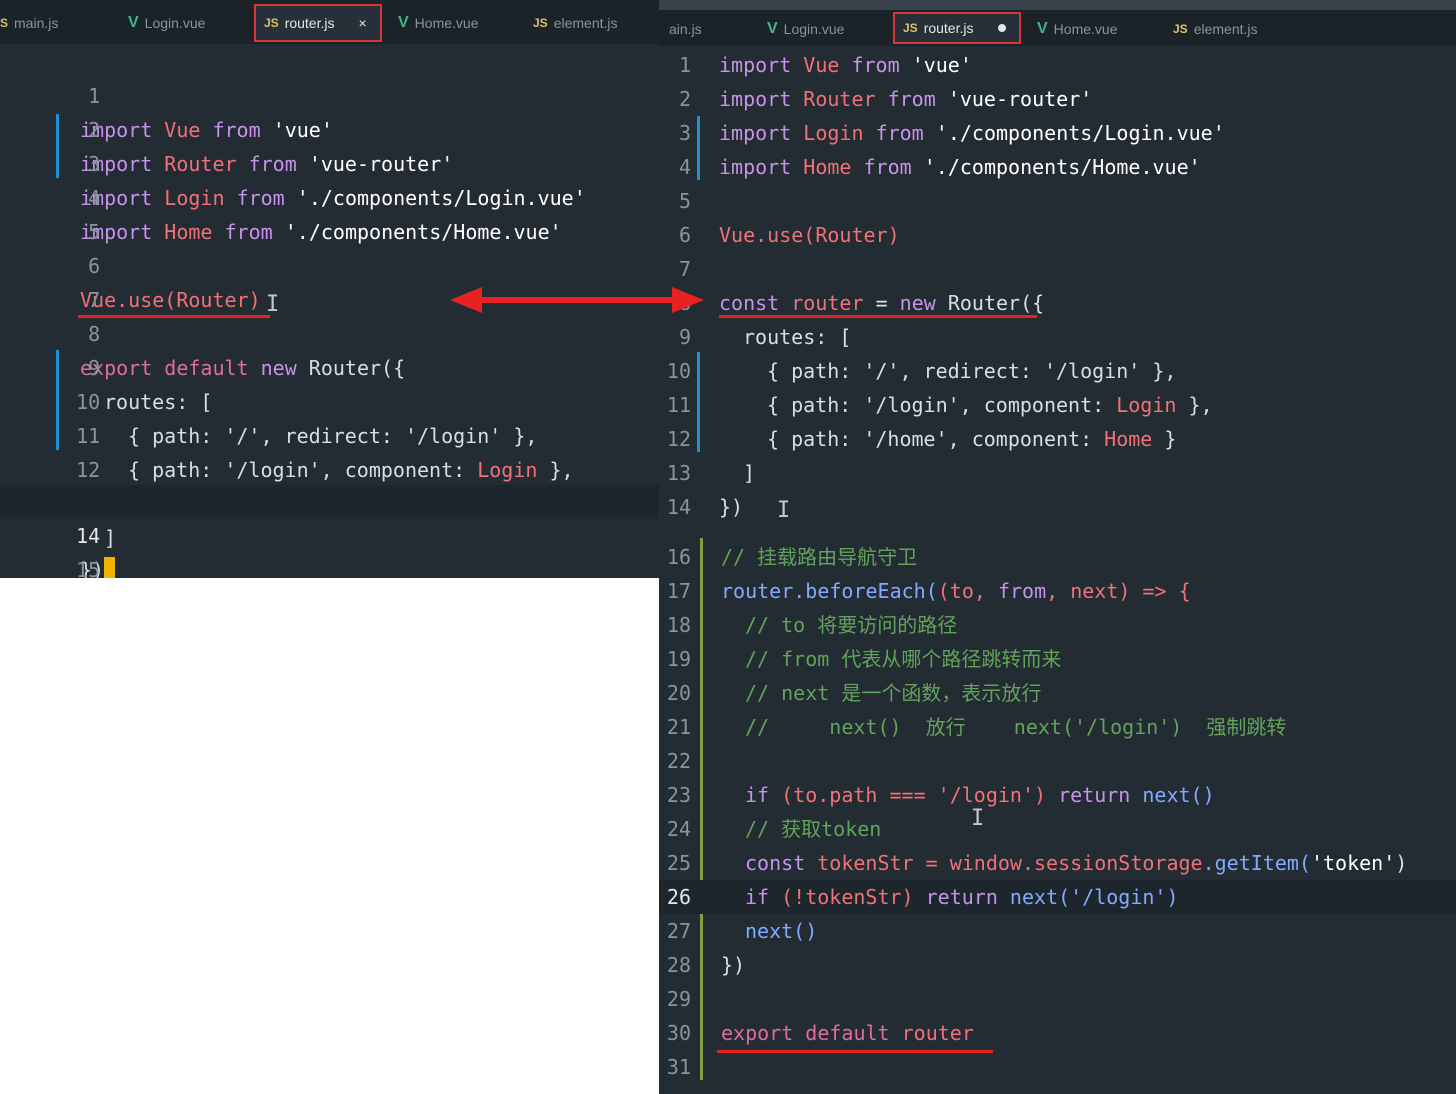 The width and height of the screenshot is (1456, 1094). I want to click on double-arrow-annotation, so click(577, 300).